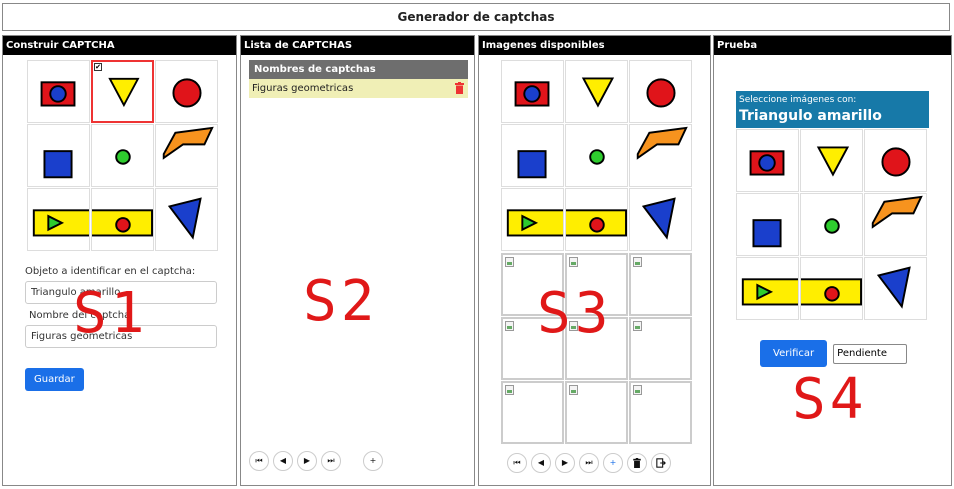 This screenshot has height=489, width=954. What do you see at coordinates (810, 116) in the screenshot?
I see `test-target-object: Triangulo amarillo` at bounding box center [810, 116].